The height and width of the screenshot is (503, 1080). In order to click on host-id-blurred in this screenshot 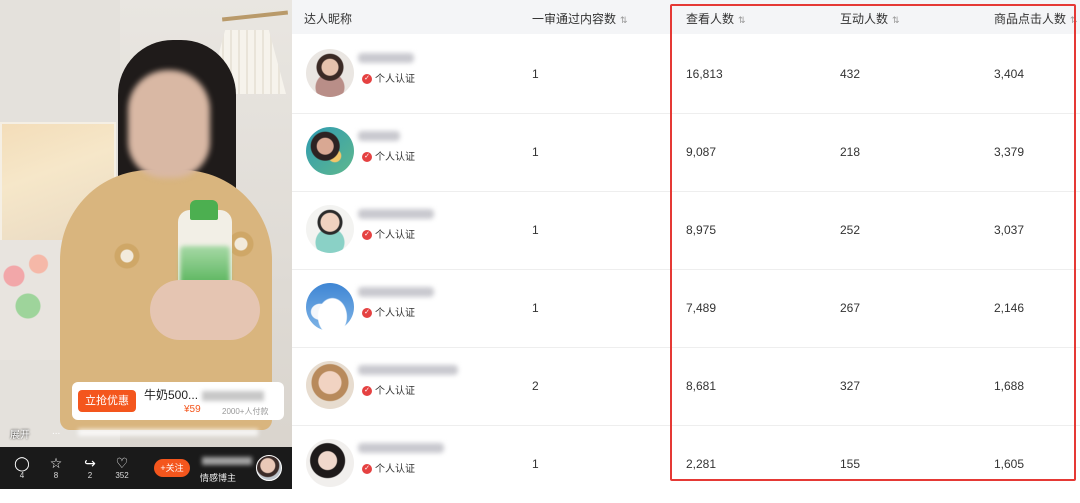, I will do `click(227, 461)`.